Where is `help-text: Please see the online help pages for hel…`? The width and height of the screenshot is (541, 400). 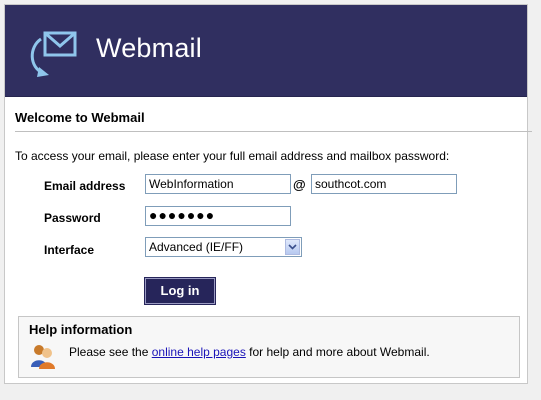
help-text: Please see the online help pages for hel… is located at coordinates (249, 352).